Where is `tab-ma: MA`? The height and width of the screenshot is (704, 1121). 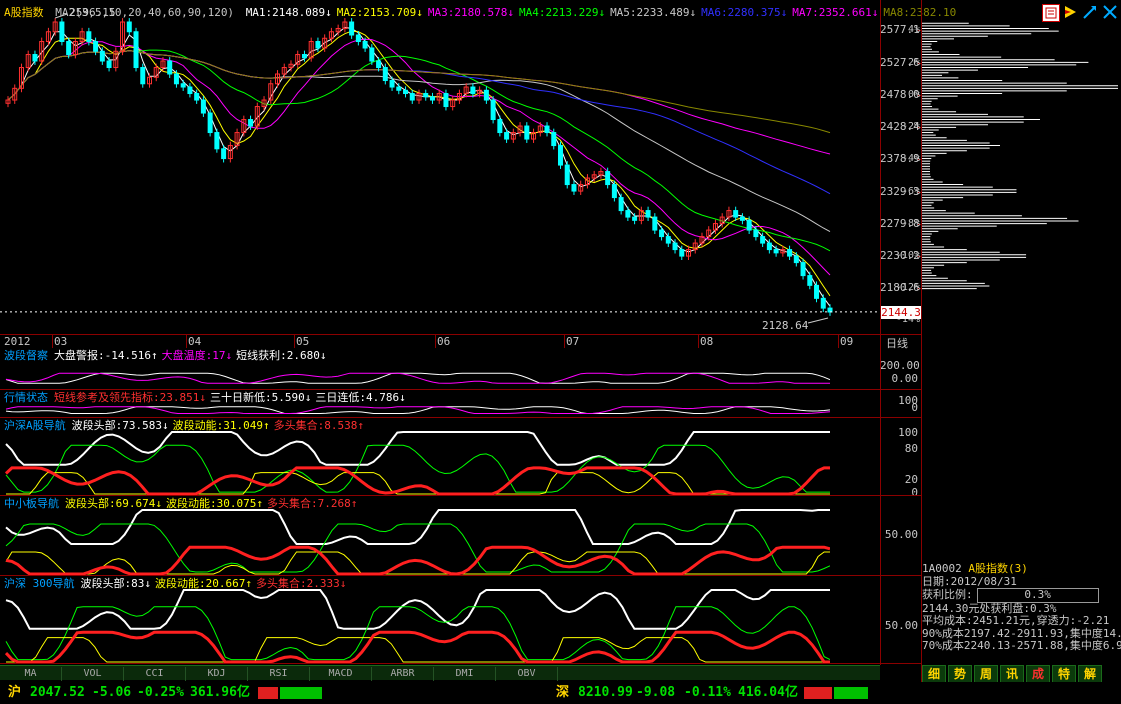
tab-ma: MA is located at coordinates (31, 674).